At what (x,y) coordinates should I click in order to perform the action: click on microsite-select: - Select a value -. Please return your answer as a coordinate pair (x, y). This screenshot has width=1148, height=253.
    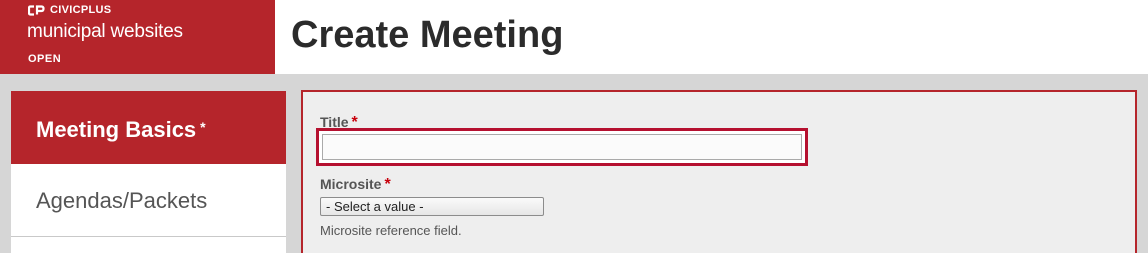
    Looking at the image, I should click on (432, 206).